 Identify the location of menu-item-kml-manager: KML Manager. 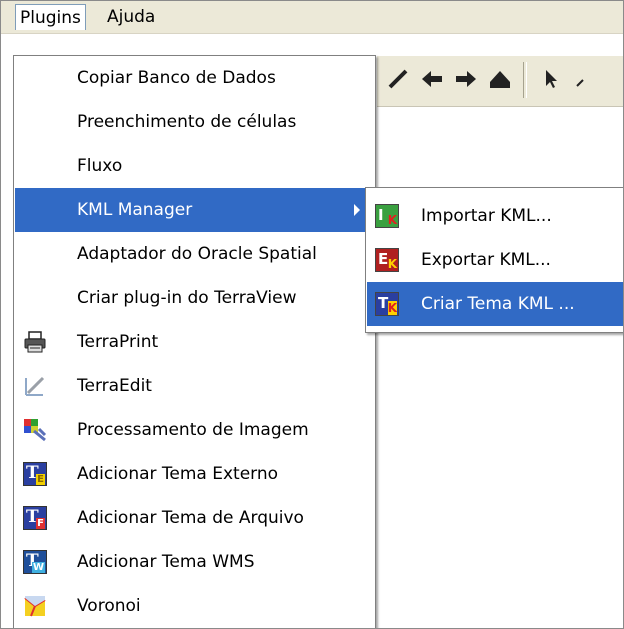
(194, 210).